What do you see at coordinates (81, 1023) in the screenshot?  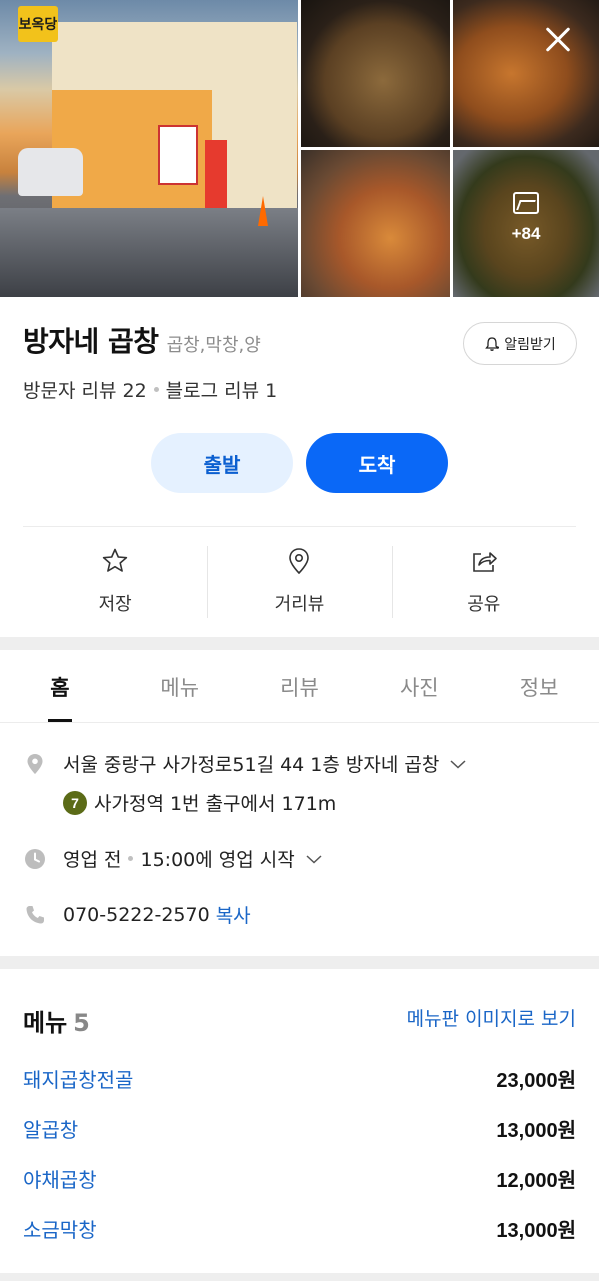 I see `menu-count: 5` at bounding box center [81, 1023].